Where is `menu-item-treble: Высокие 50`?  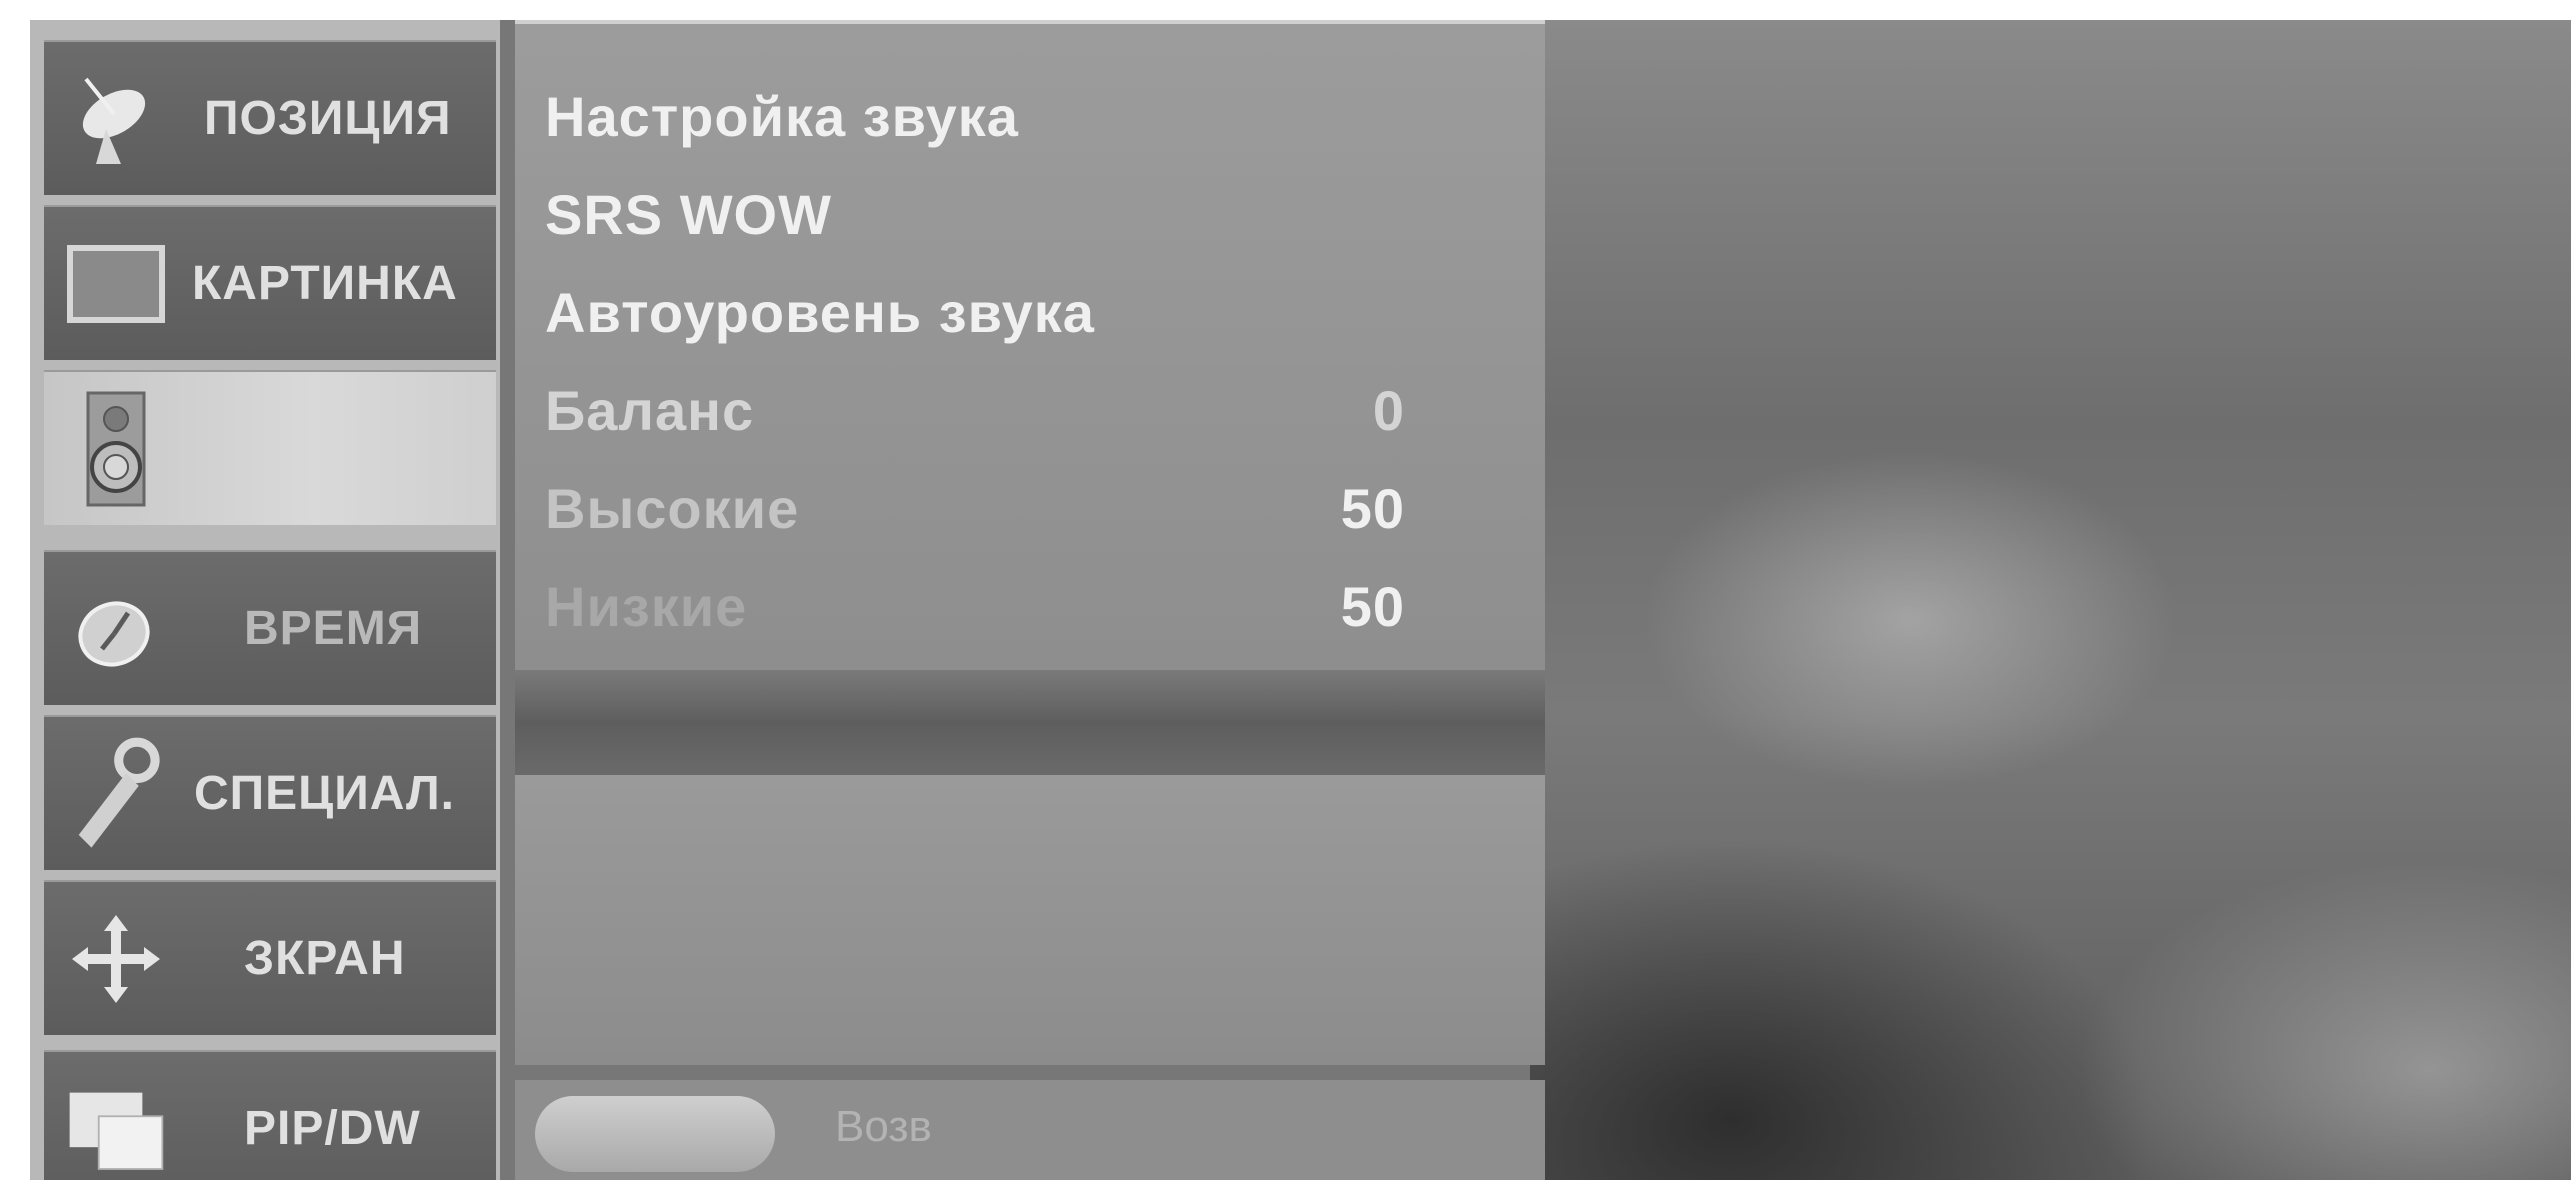 menu-item-treble: Высокие 50 is located at coordinates (975, 521).